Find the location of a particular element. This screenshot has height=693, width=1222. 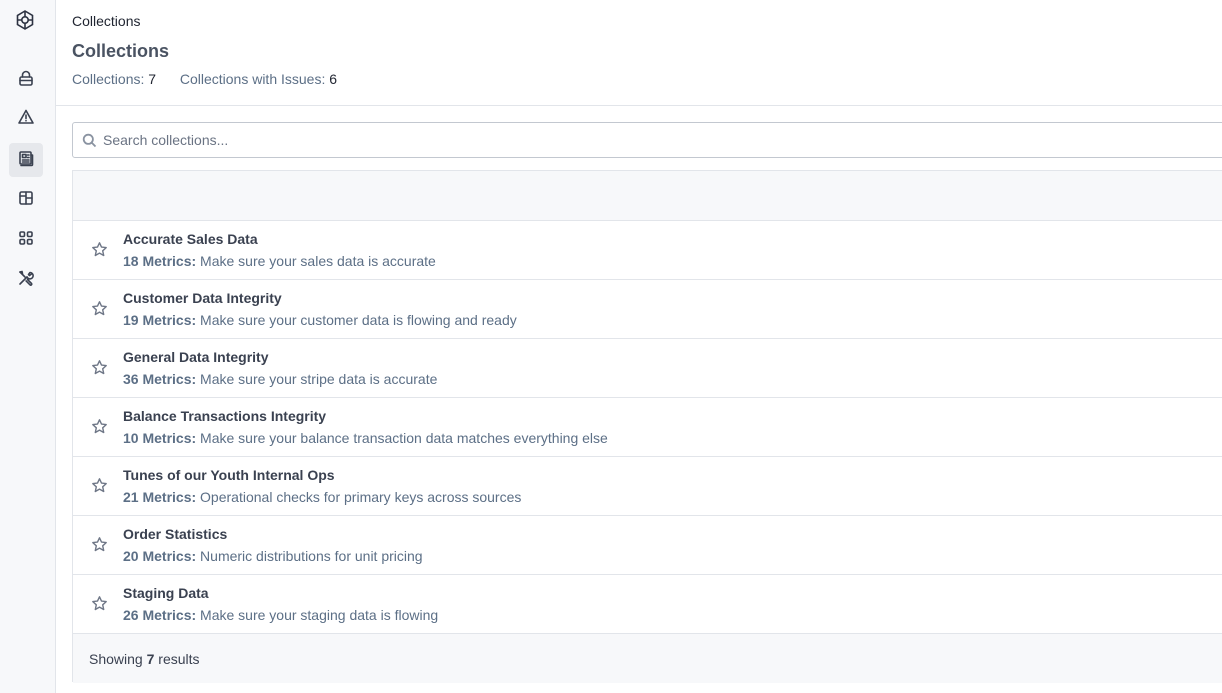

lock-icon is located at coordinates (26, 80).